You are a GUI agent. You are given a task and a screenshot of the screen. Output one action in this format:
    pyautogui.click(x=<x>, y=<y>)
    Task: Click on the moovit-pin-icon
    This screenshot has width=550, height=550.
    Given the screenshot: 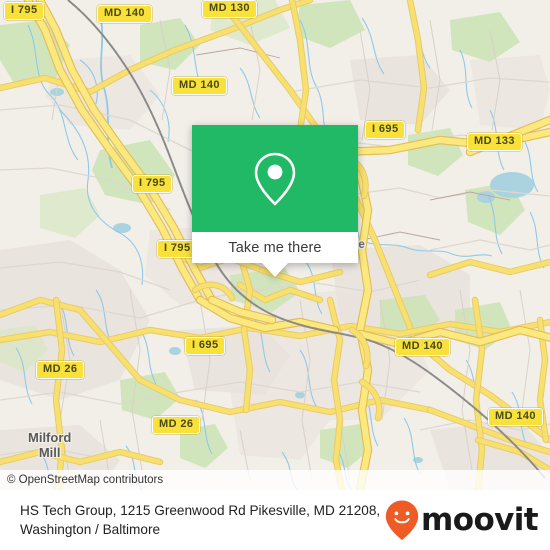 What is the action you would take?
    pyautogui.click(x=402, y=520)
    